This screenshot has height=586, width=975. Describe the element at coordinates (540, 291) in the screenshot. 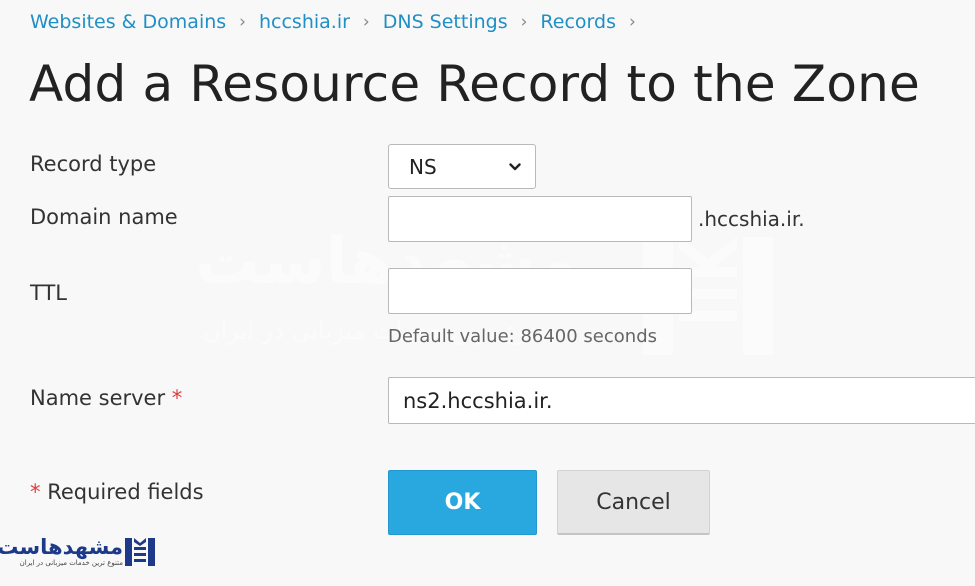

I see `ttl-input` at that location.